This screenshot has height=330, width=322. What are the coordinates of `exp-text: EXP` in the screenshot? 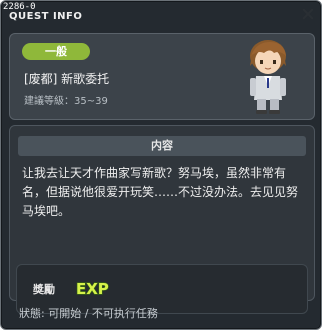 It's located at (92, 289).